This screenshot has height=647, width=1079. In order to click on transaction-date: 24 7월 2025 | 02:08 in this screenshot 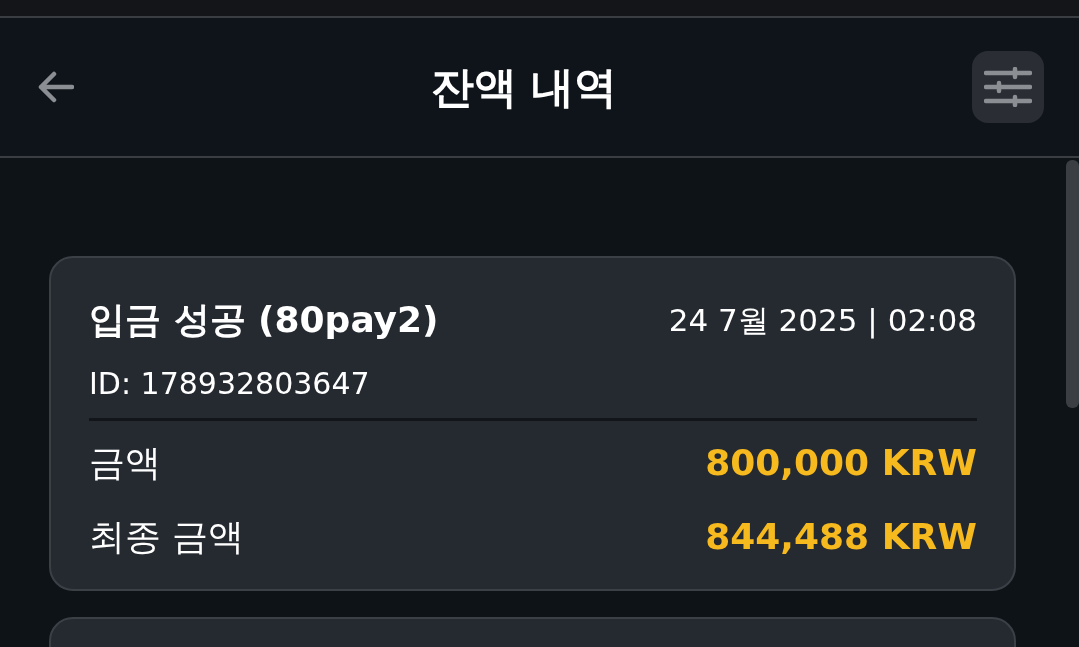, I will do `click(822, 321)`.